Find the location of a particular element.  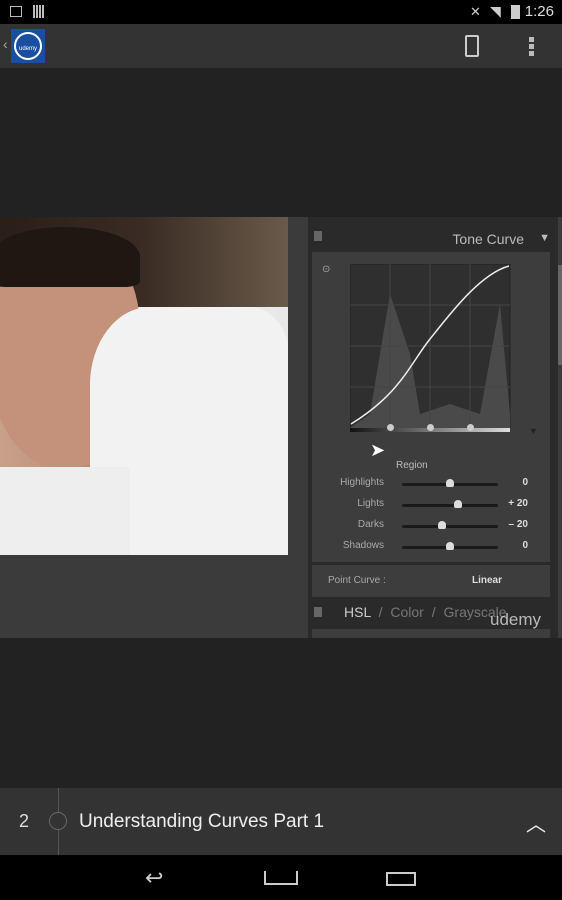

back-icon: ↩ is located at coordinates (154, 878).